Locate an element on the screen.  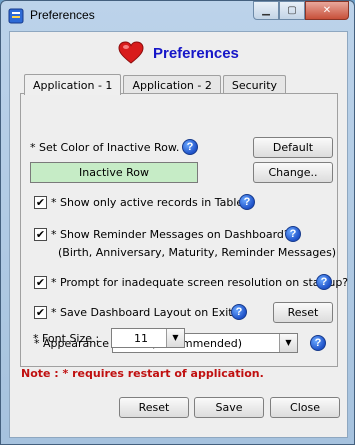
maximize-button: ▢ is located at coordinates (292, 10).